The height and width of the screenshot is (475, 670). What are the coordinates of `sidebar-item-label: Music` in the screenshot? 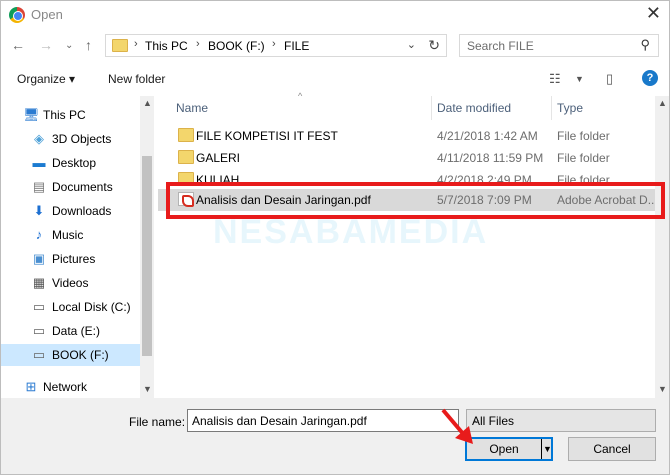 It's located at (68, 235).